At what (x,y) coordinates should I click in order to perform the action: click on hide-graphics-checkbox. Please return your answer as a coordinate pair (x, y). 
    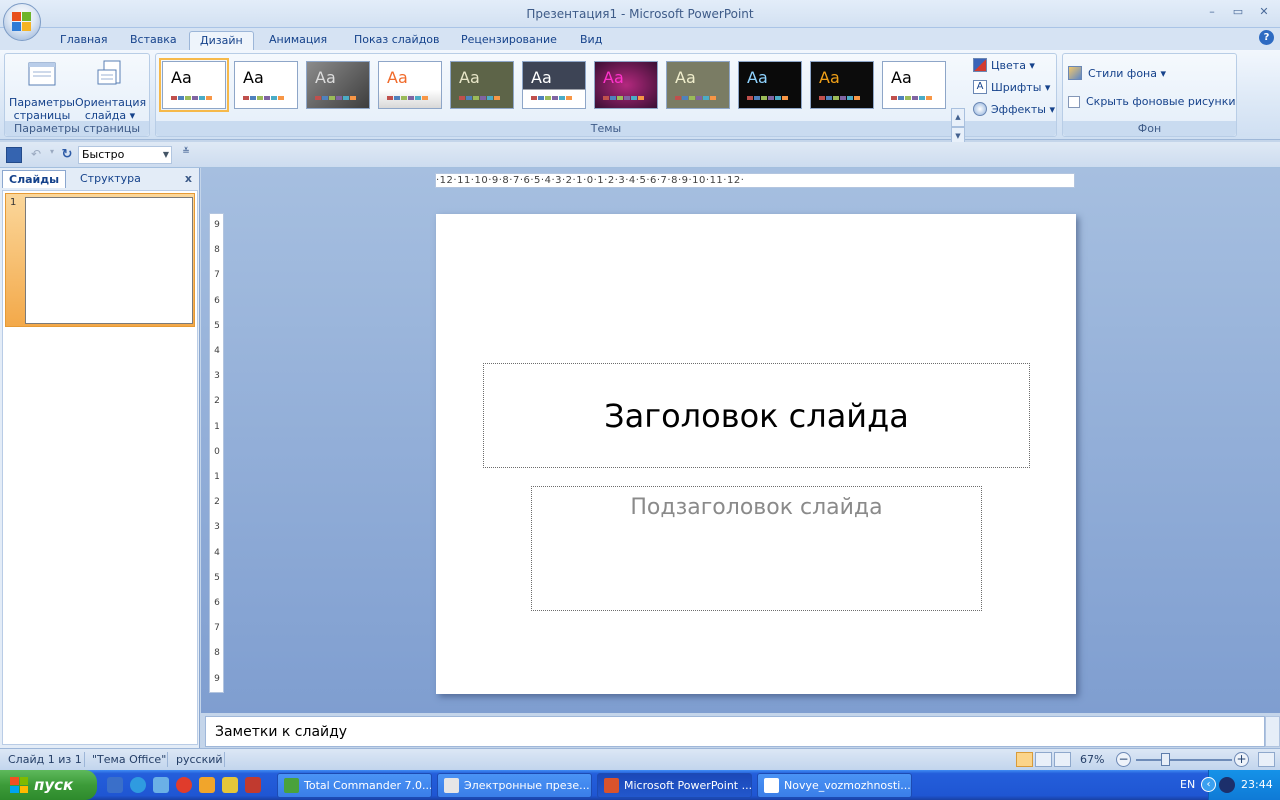
    Looking at the image, I should click on (1074, 101).